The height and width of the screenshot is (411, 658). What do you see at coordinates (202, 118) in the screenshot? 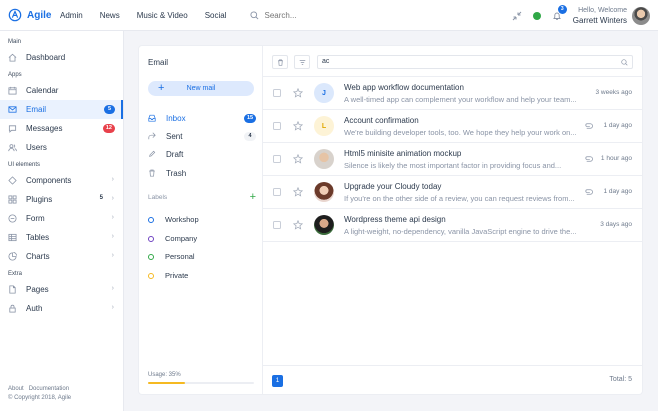
I see `folder-inbox: Inbox 15` at bounding box center [202, 118].